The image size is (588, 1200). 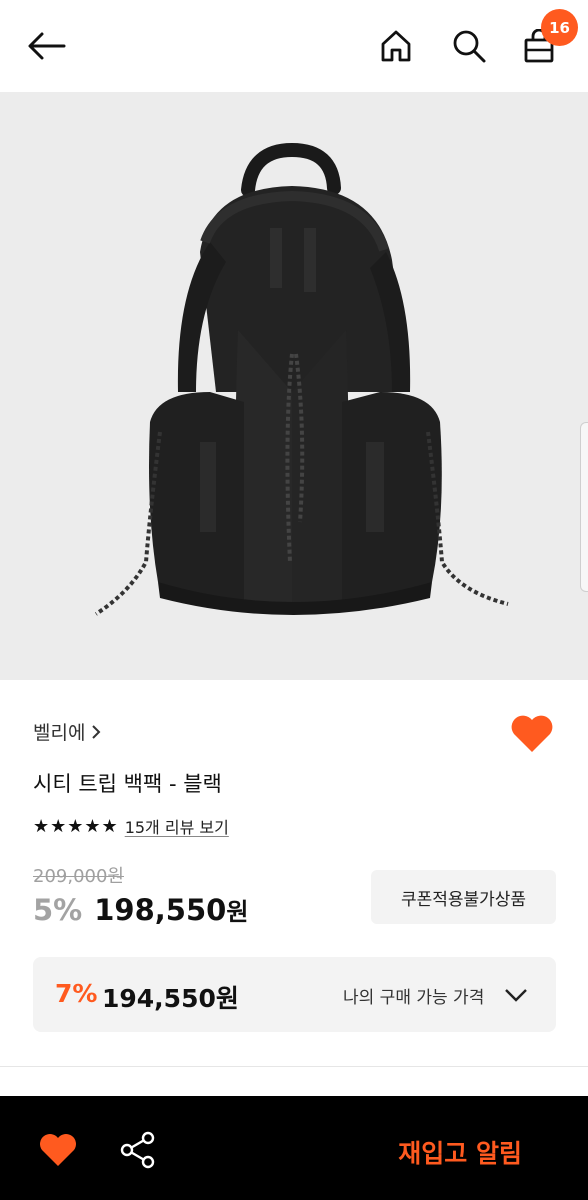 I want to click on discount-rate: 5%, so click(x=58, y=910).